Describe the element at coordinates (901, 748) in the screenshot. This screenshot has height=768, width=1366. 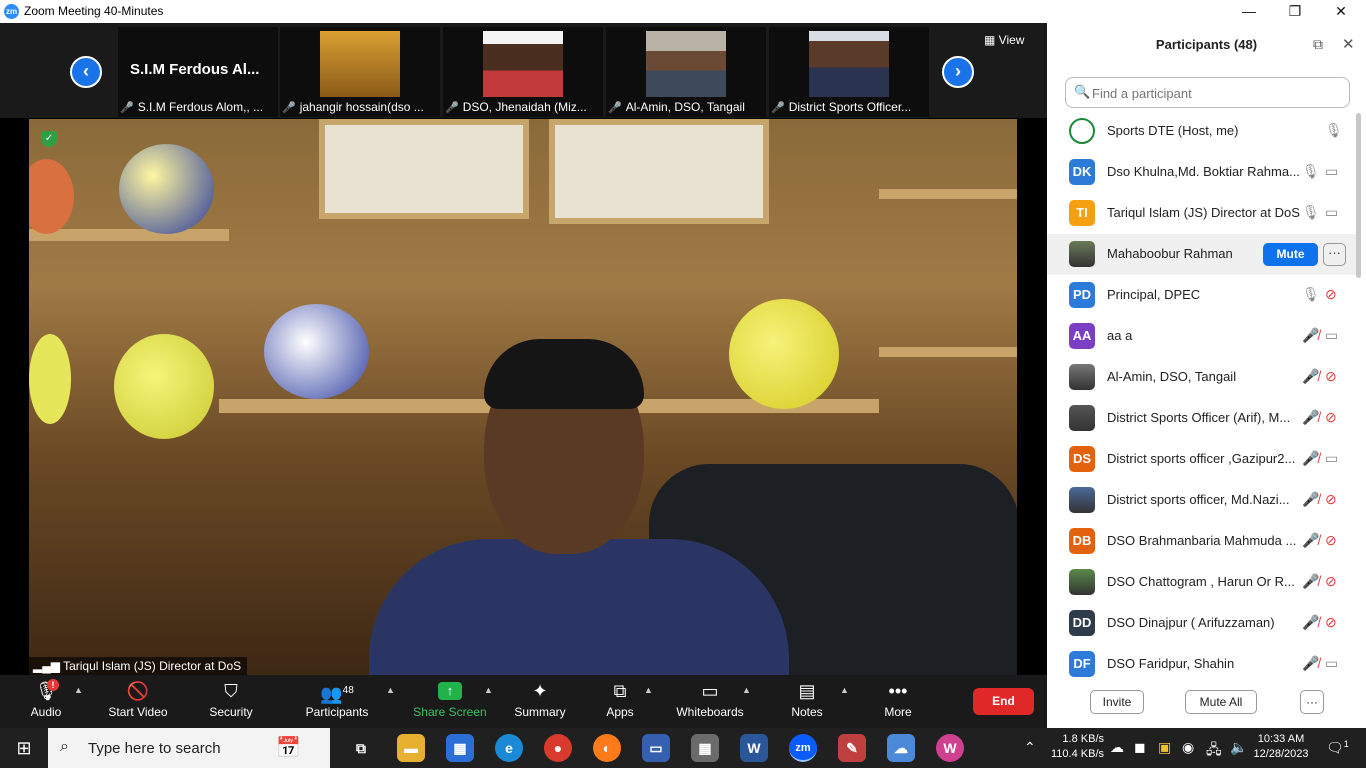
I see `app-icon: ☁` at that location.